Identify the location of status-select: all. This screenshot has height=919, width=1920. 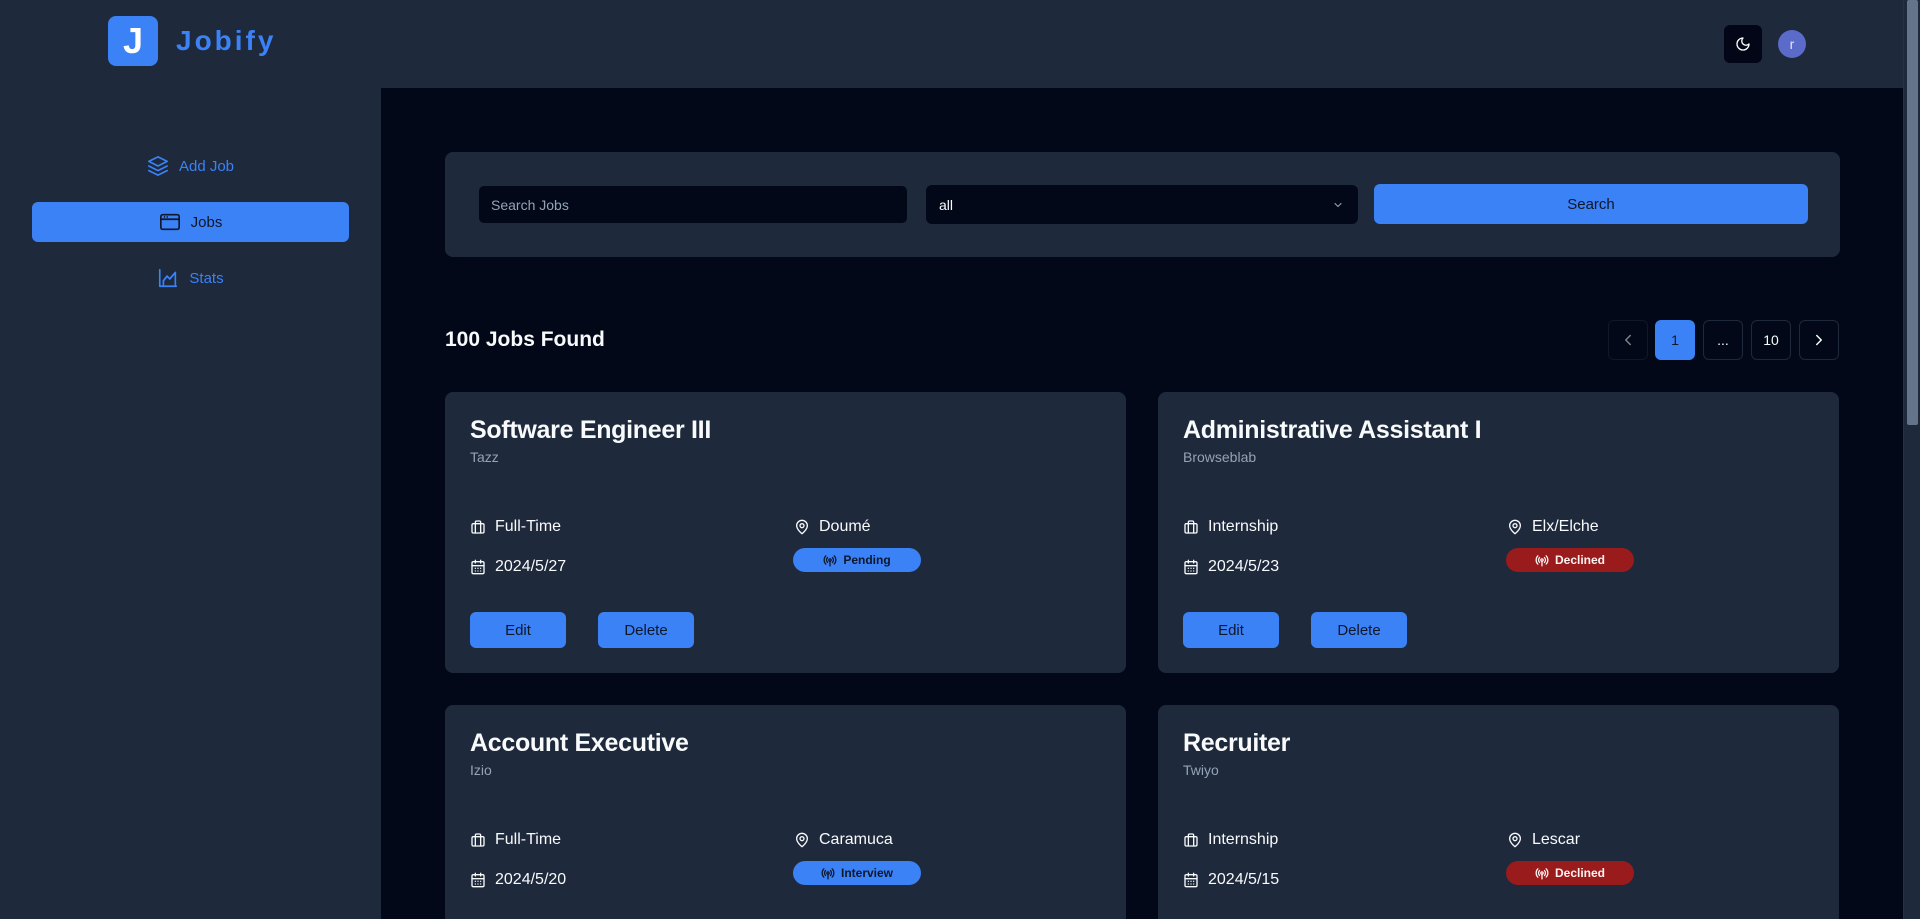
(1142, 204).